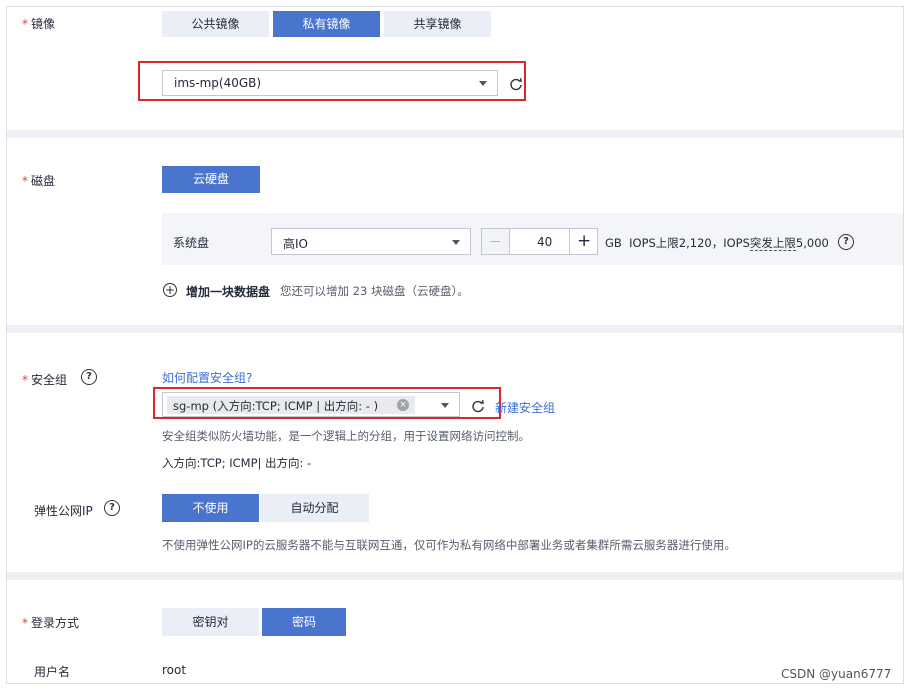  What do you see at coordinates (207, 377) in the screenshot?
I see `how-to-configure-link: 如何配置安全组?` at bounding box center [207, 377].